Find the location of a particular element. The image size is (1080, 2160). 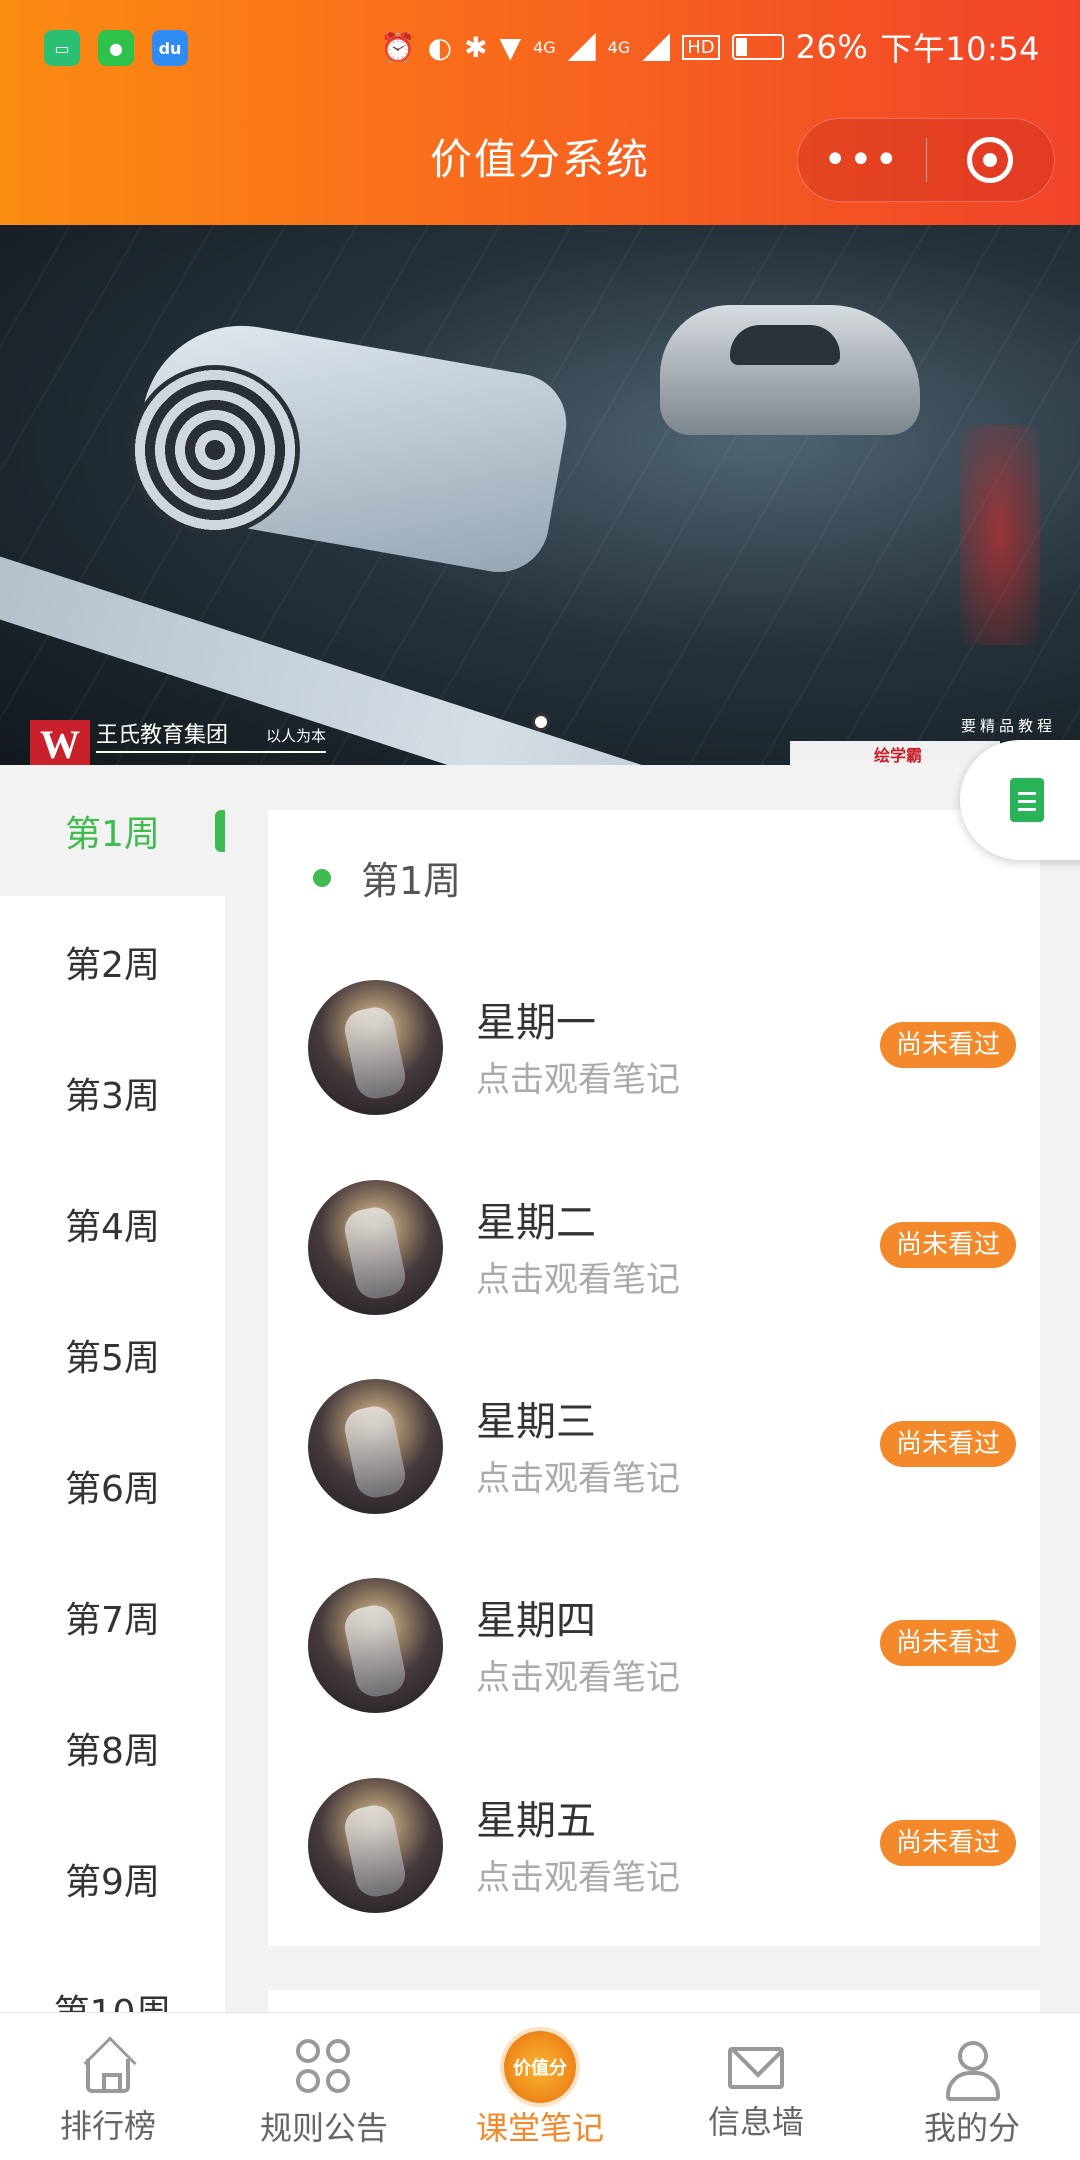

sidebar-item-label: 第8周 is located at coordinates (112, 1751).